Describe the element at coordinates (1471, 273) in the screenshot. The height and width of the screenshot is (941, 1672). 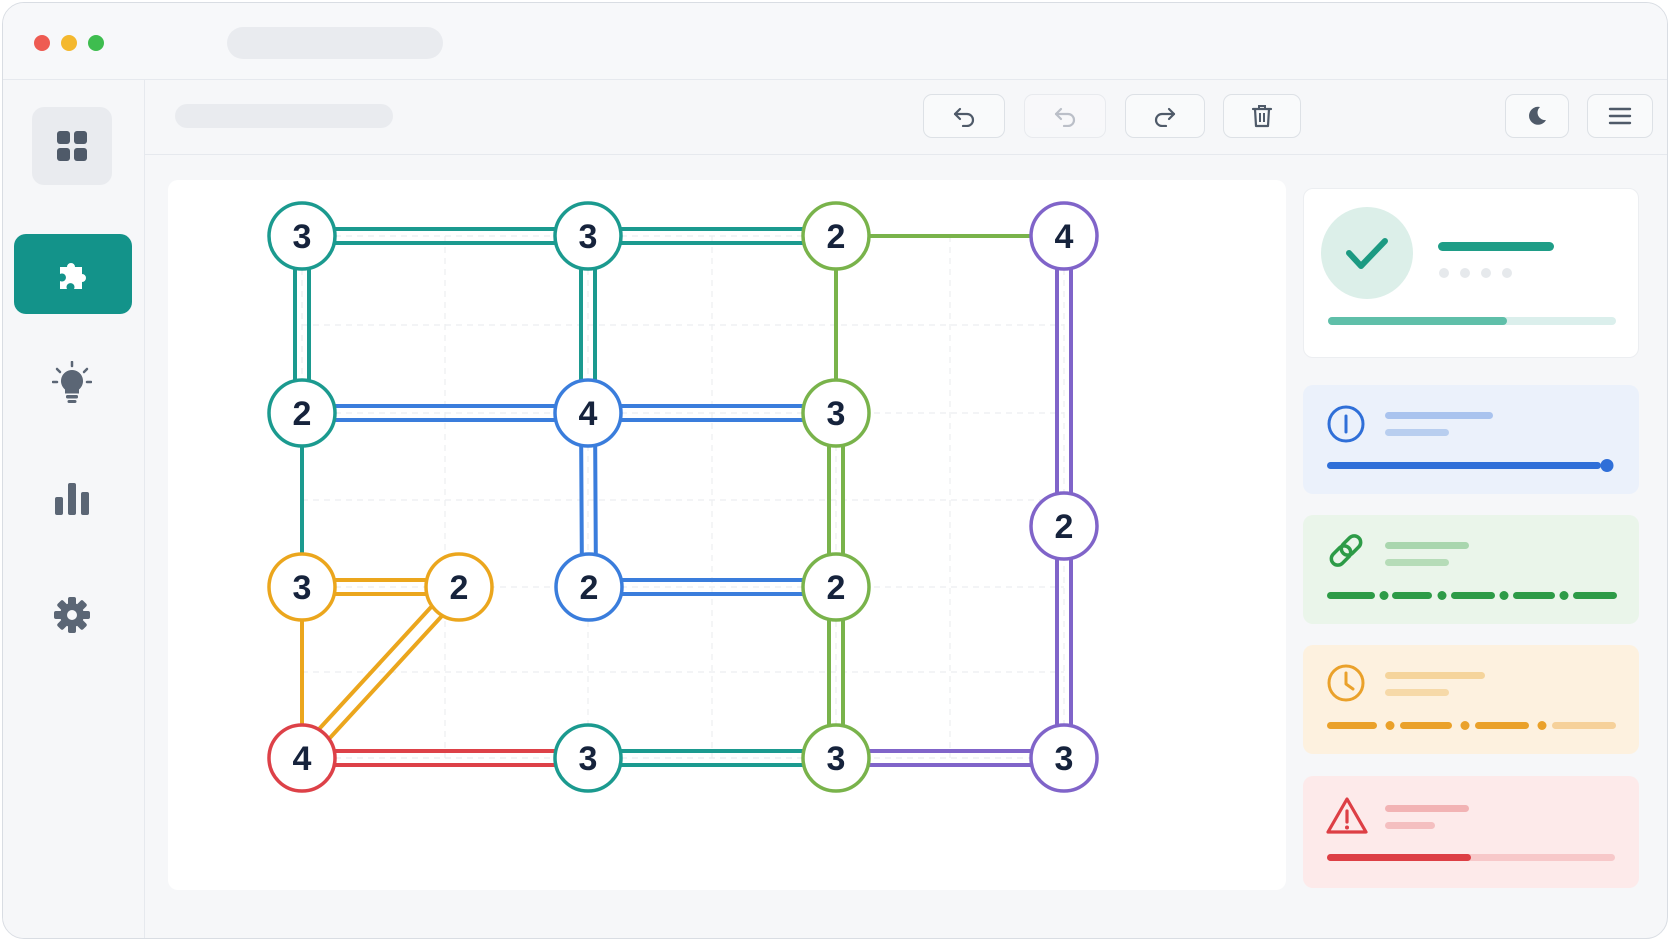
I see `status-panel` at that location.